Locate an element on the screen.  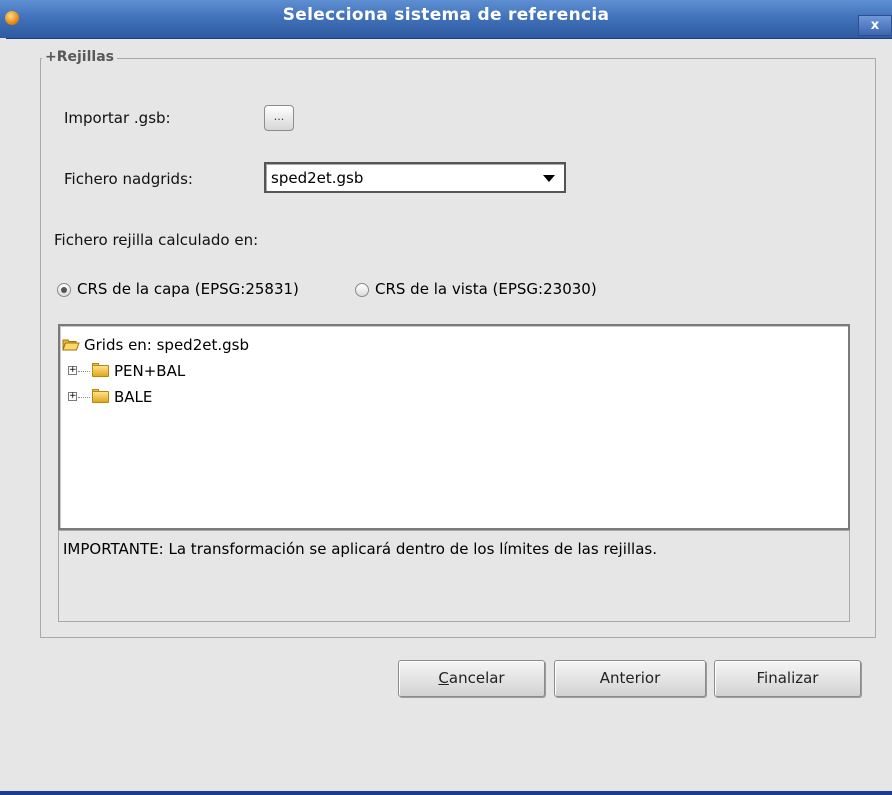
radio-label: CRS de la capa (EPSG:25831) is located at coordinates (188, 289).